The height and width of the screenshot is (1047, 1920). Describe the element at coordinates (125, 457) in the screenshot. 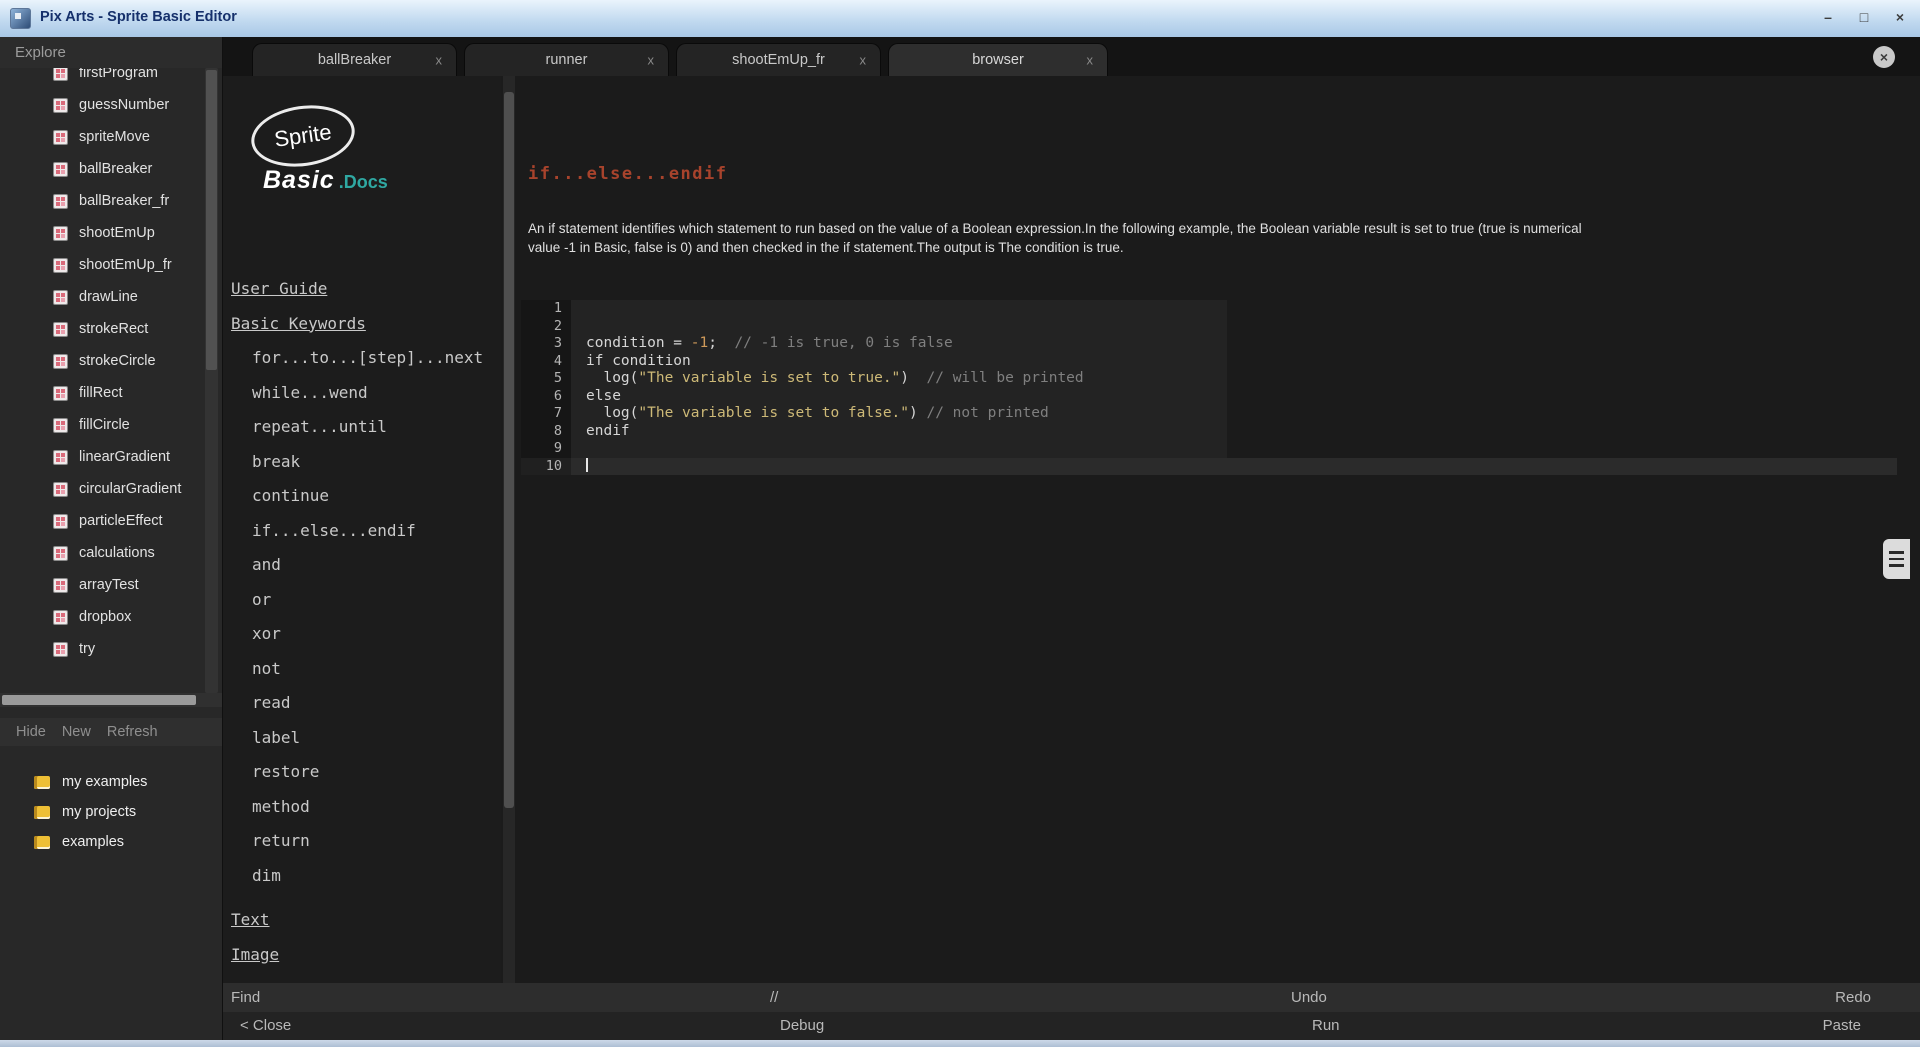

I see `file-label: linearGradient` at that location.